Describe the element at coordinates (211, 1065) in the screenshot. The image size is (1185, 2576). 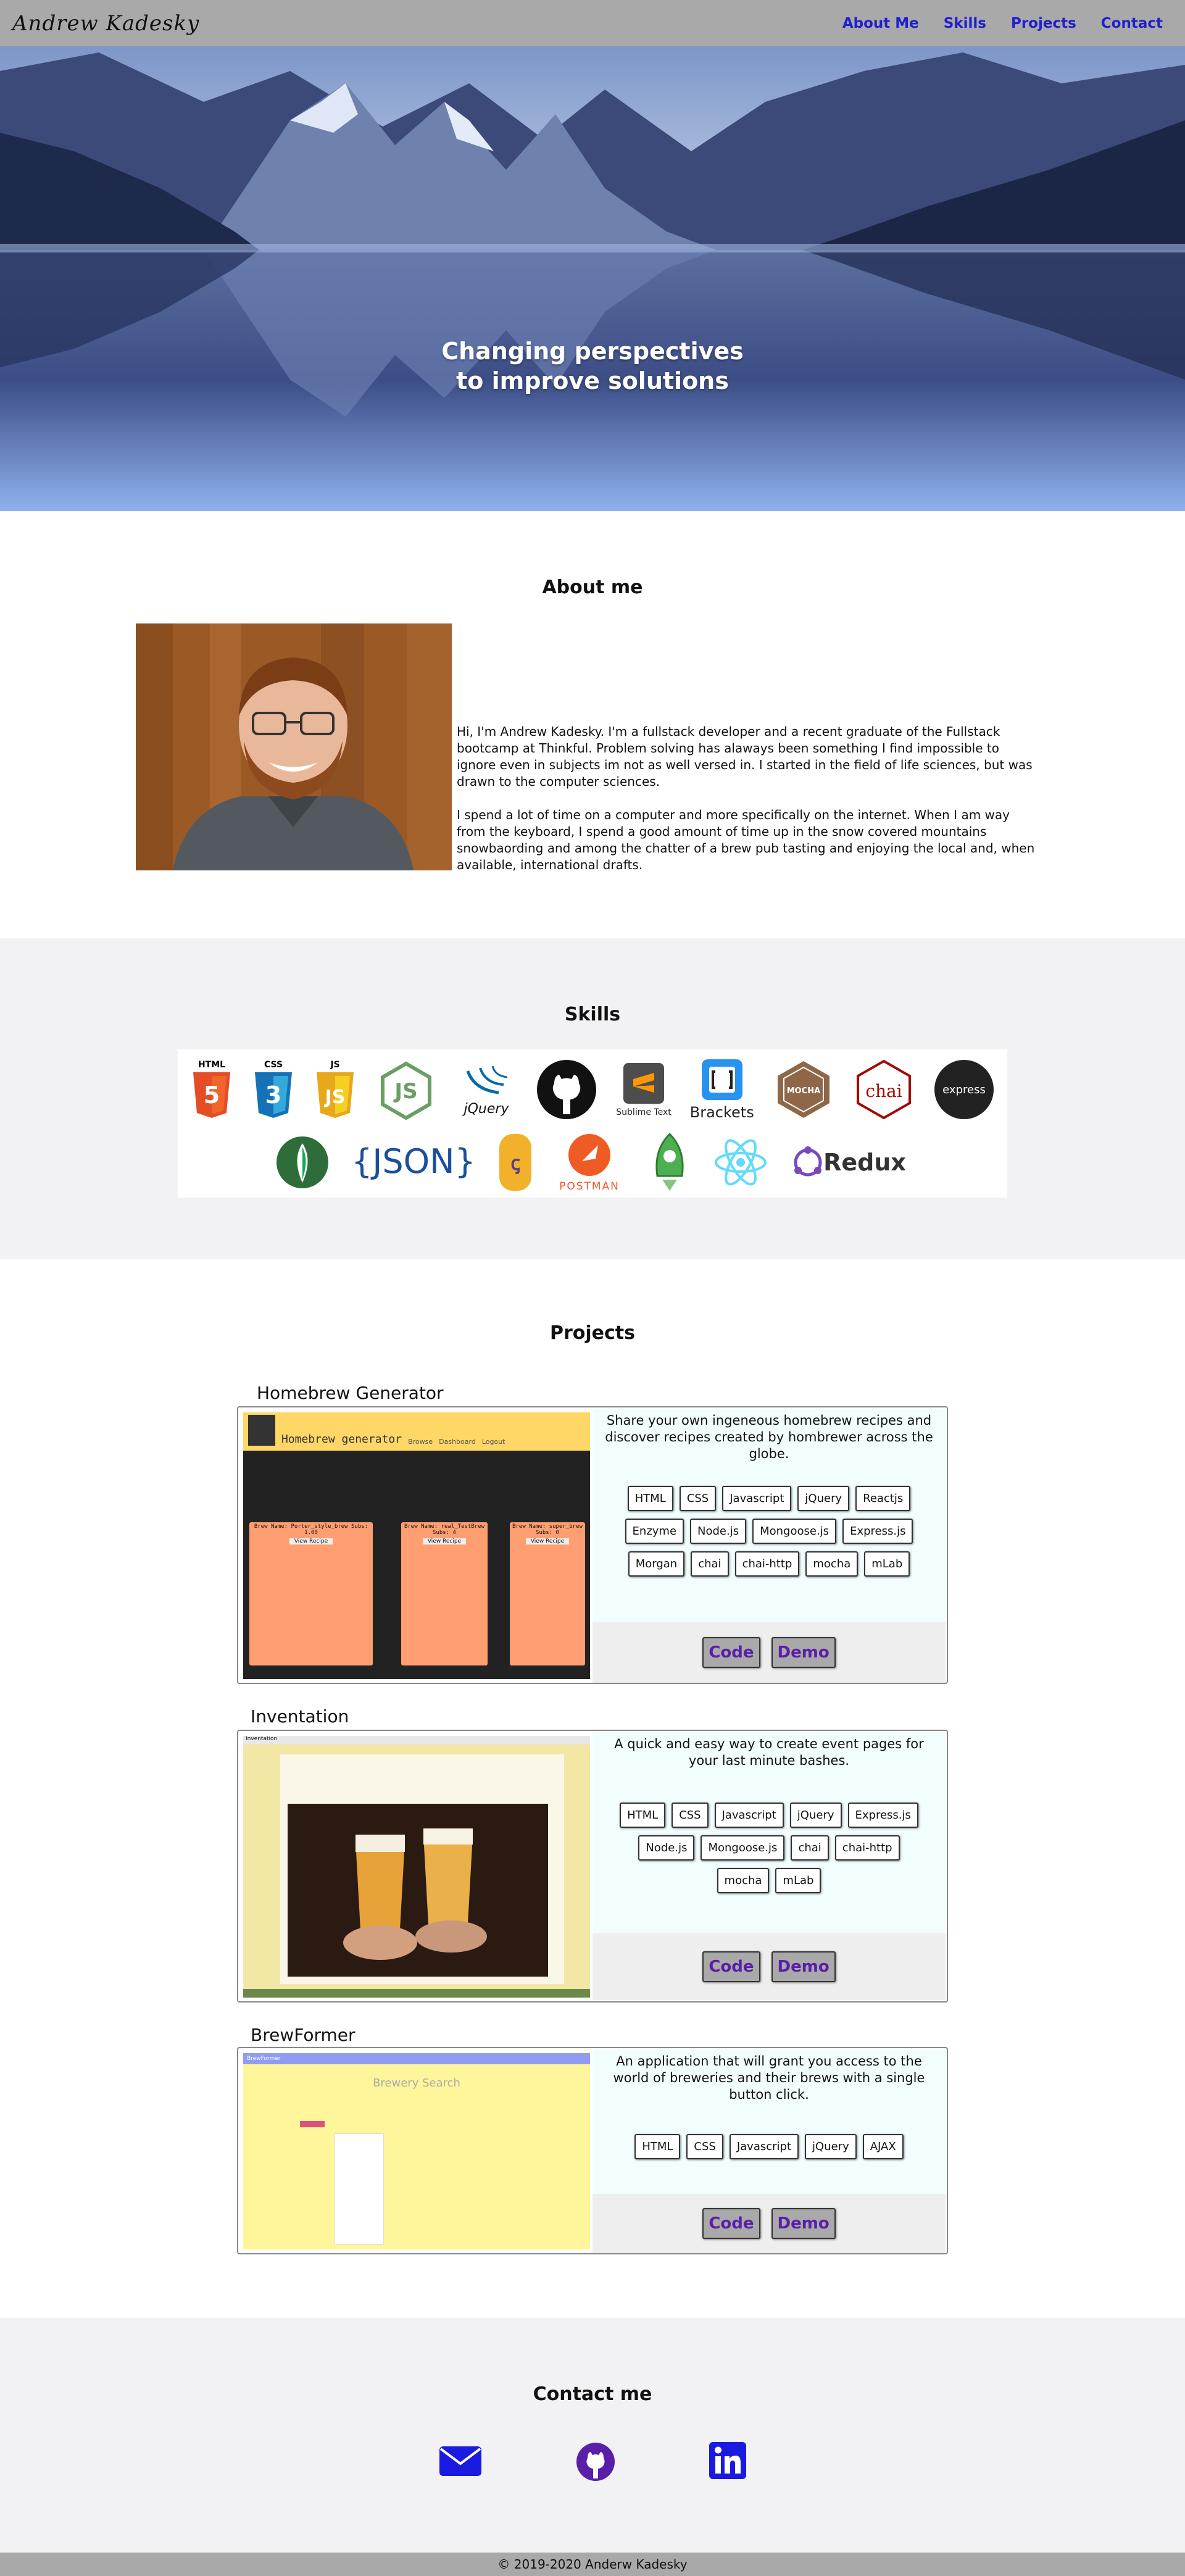
I see `html5-logo-label: HTML` at that location.